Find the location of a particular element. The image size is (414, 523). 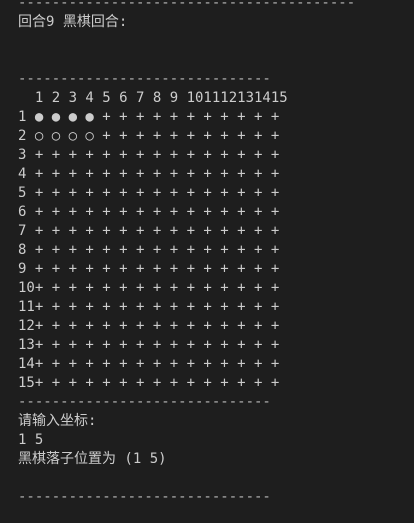

board-row-1: 1 ● ● ● ● + + + + + + + + + + + is located at coordinates (149, 117).